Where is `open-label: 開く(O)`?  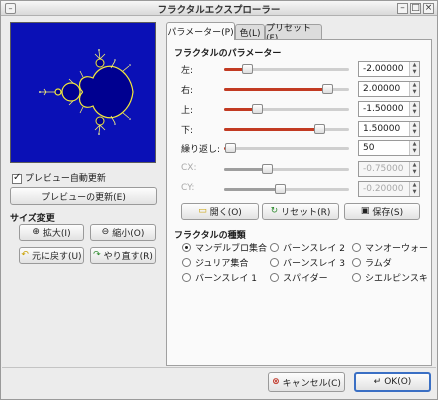 open-label: 開く(O) is located at coordinates (225, 213).